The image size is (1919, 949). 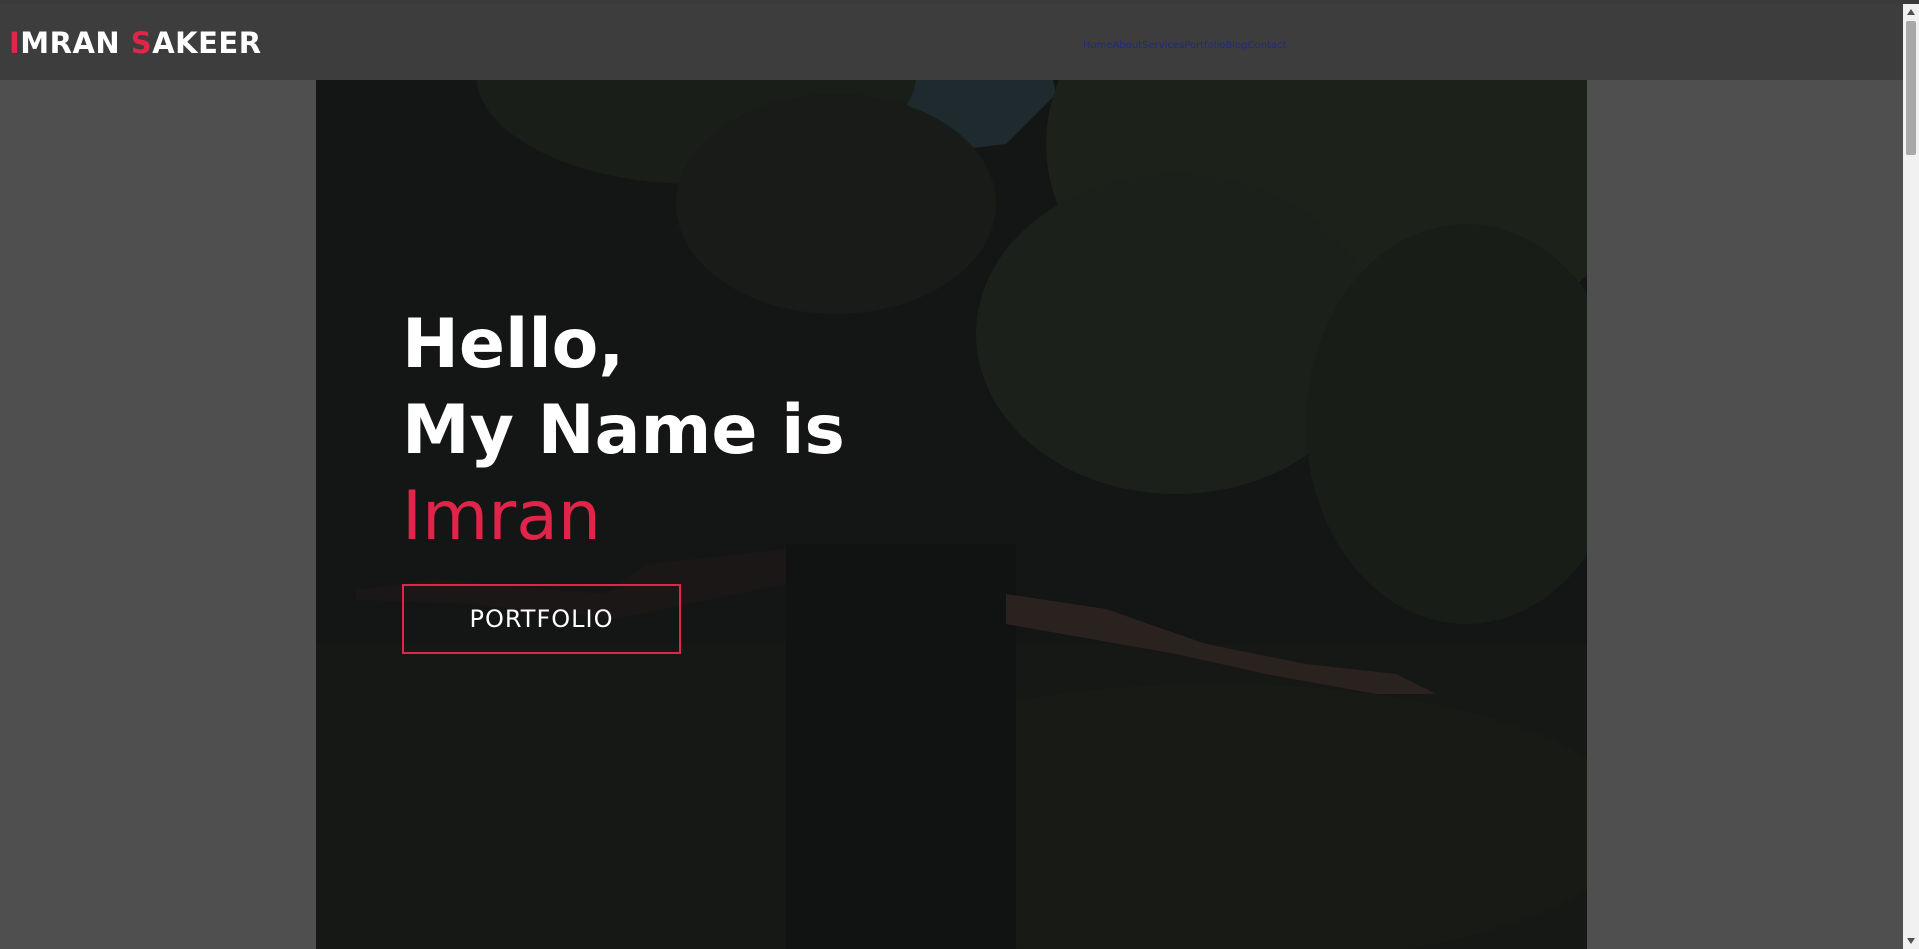 What do you see at coordinates (1236, 45) in the screenshot?
I see `nav-item-blog: Blog` at bounding box center [1236, 45].